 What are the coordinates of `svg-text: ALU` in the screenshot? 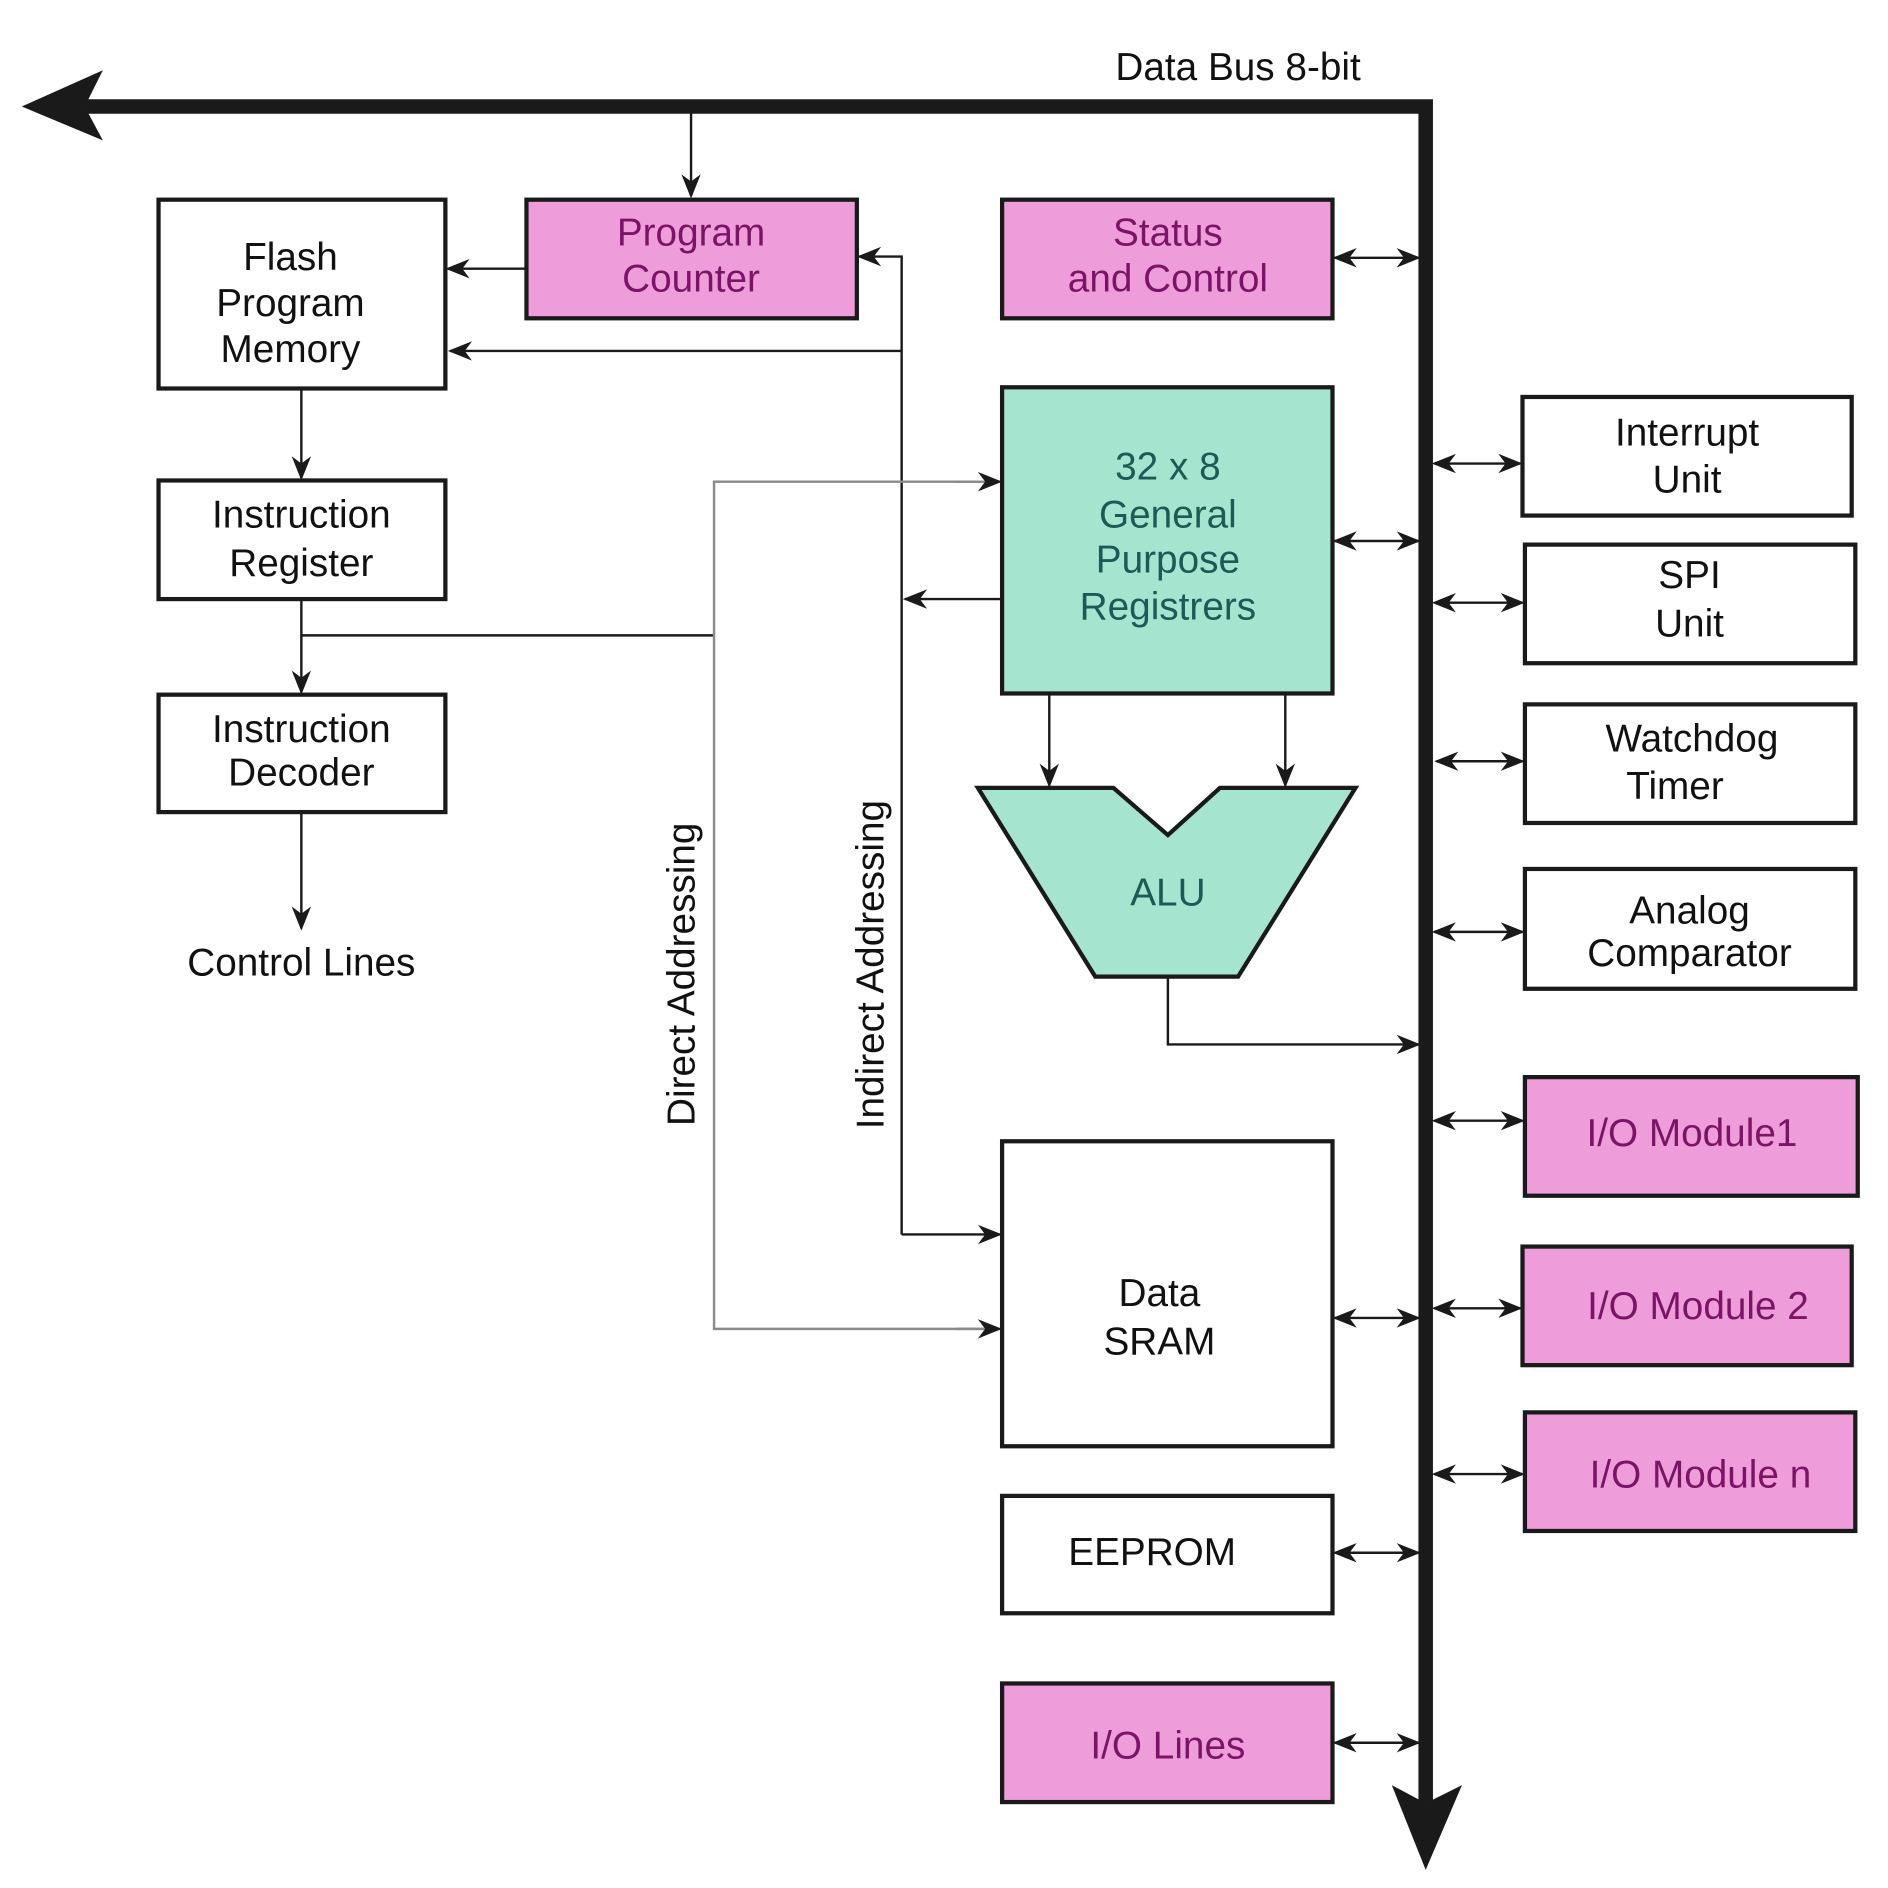 It's located at (1167, 892).